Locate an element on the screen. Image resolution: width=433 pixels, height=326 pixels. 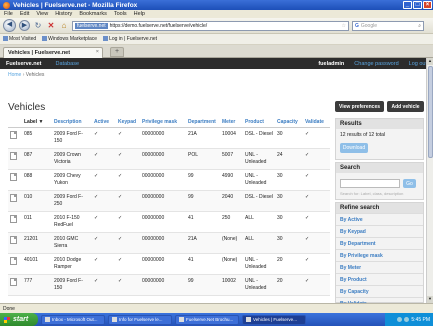
forward-arrow-icon: ▶ is located at coordinates (24, 25).